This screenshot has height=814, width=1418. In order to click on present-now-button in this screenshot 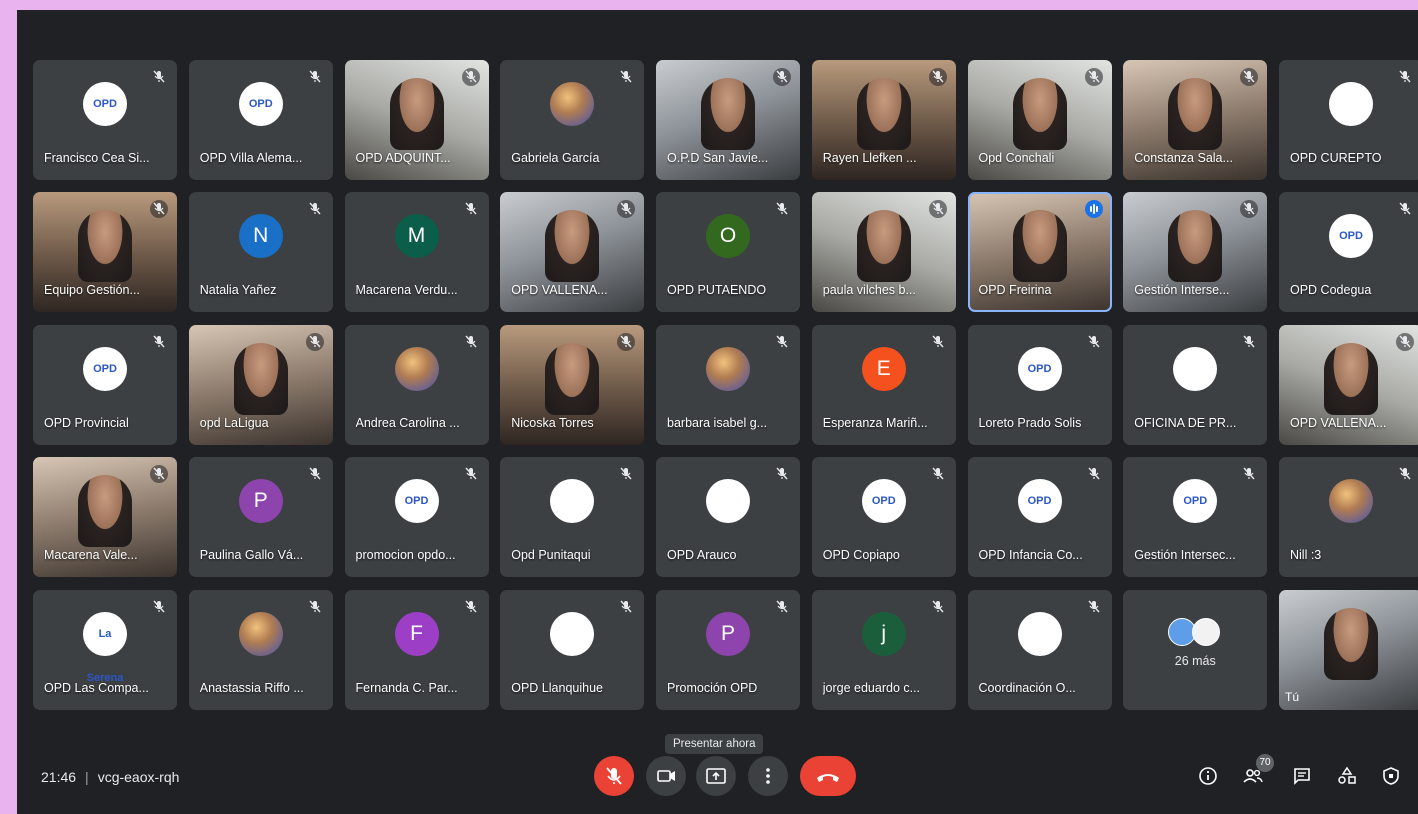, I will do `click(716, 776)`.